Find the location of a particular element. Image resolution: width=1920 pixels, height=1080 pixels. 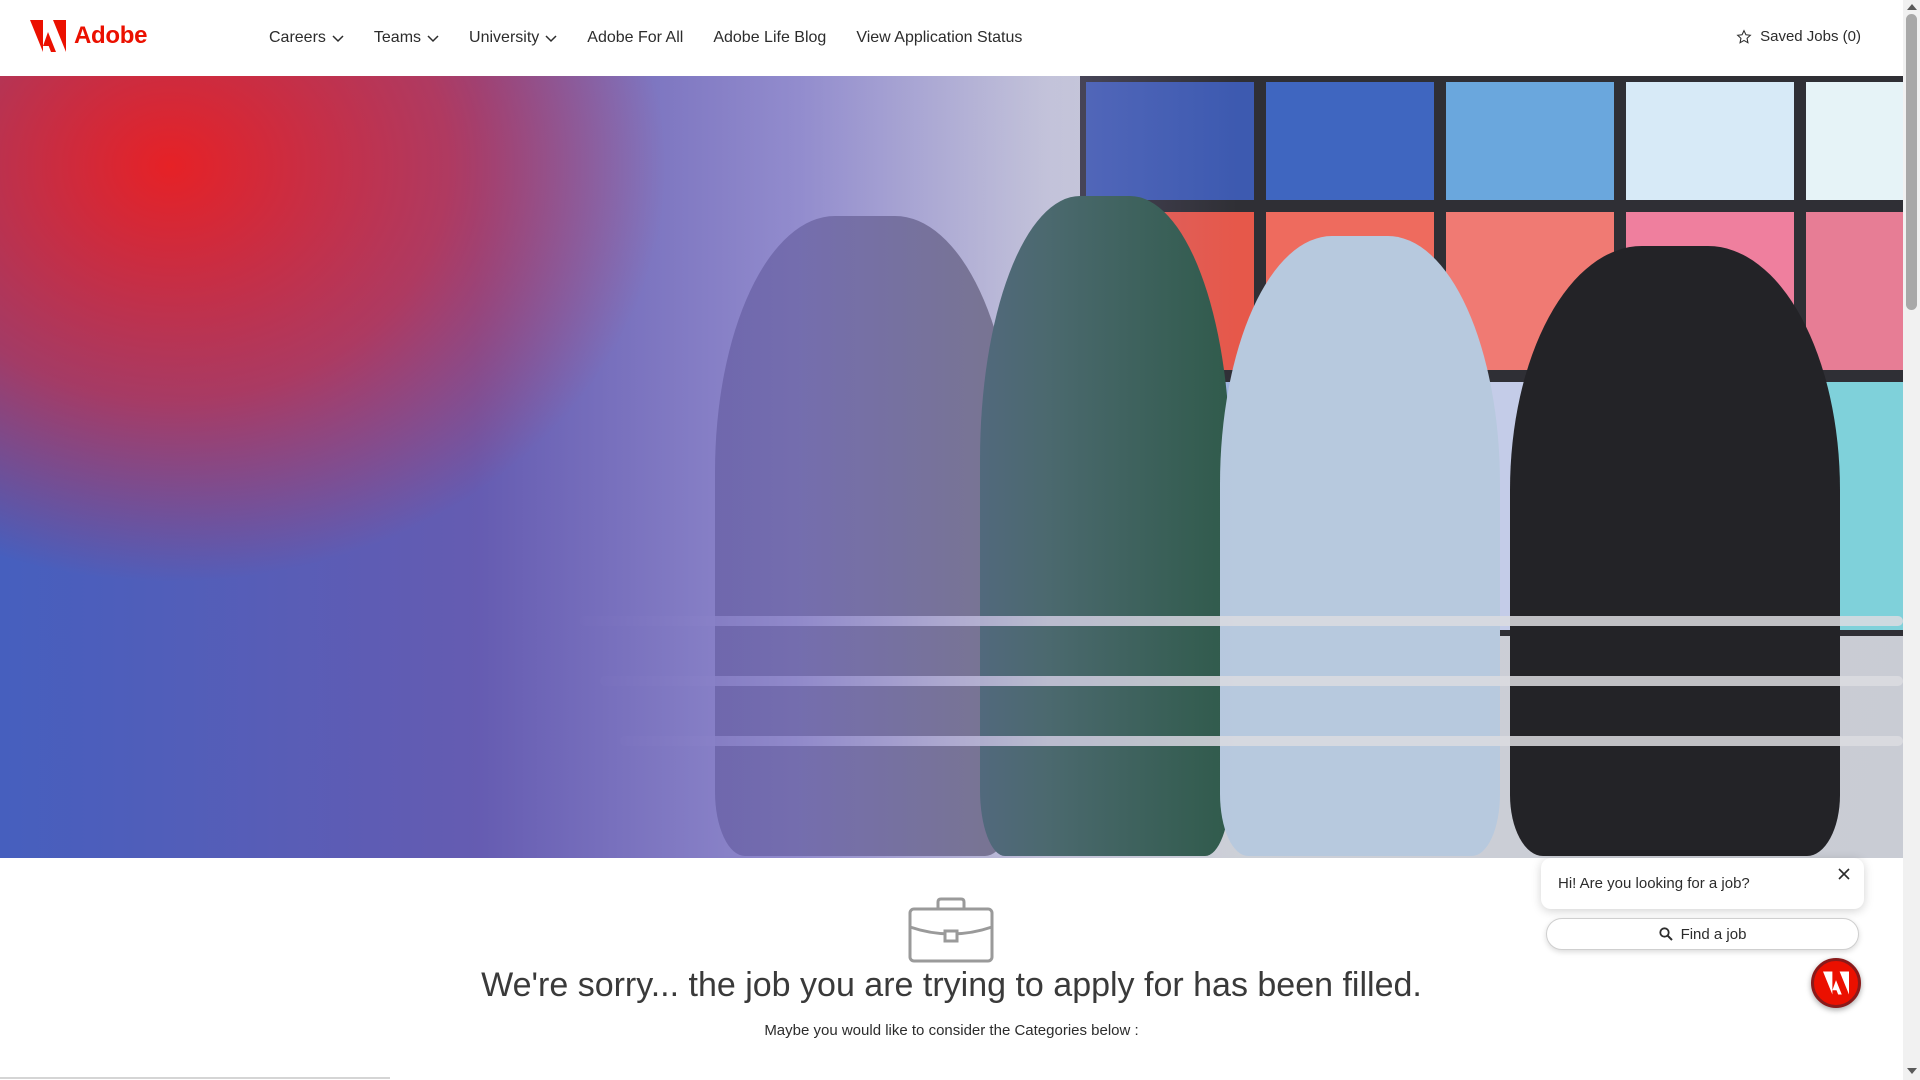

scroll-up-arrow is located at coordinates (1912, 7).